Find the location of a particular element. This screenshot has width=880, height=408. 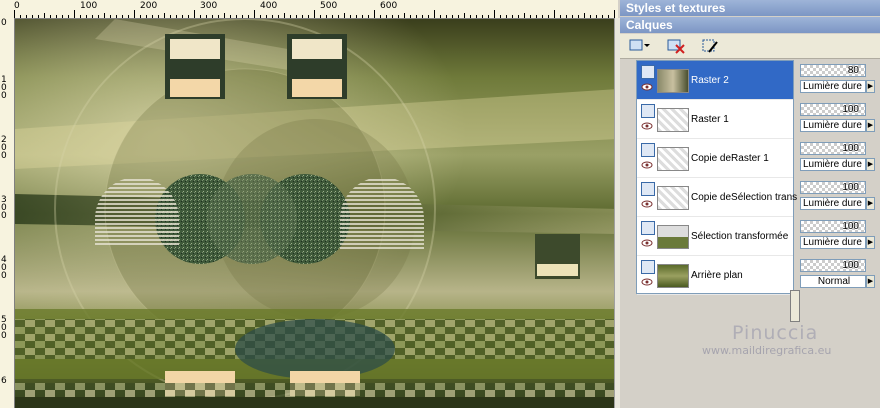

ruler-label: 100 is located at coordinates (89, 6).